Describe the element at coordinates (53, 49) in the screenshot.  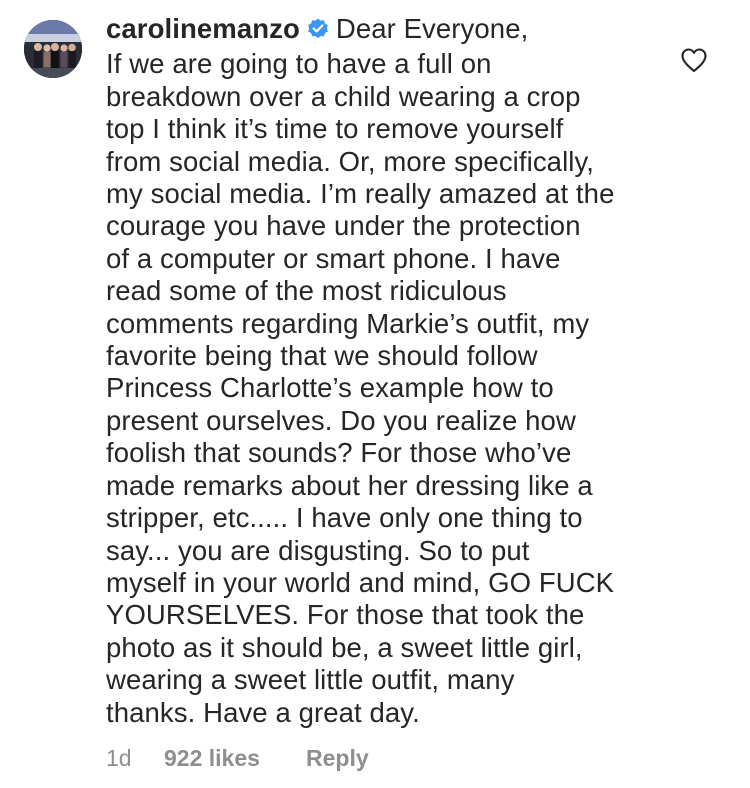
I see `avatar` at that location.